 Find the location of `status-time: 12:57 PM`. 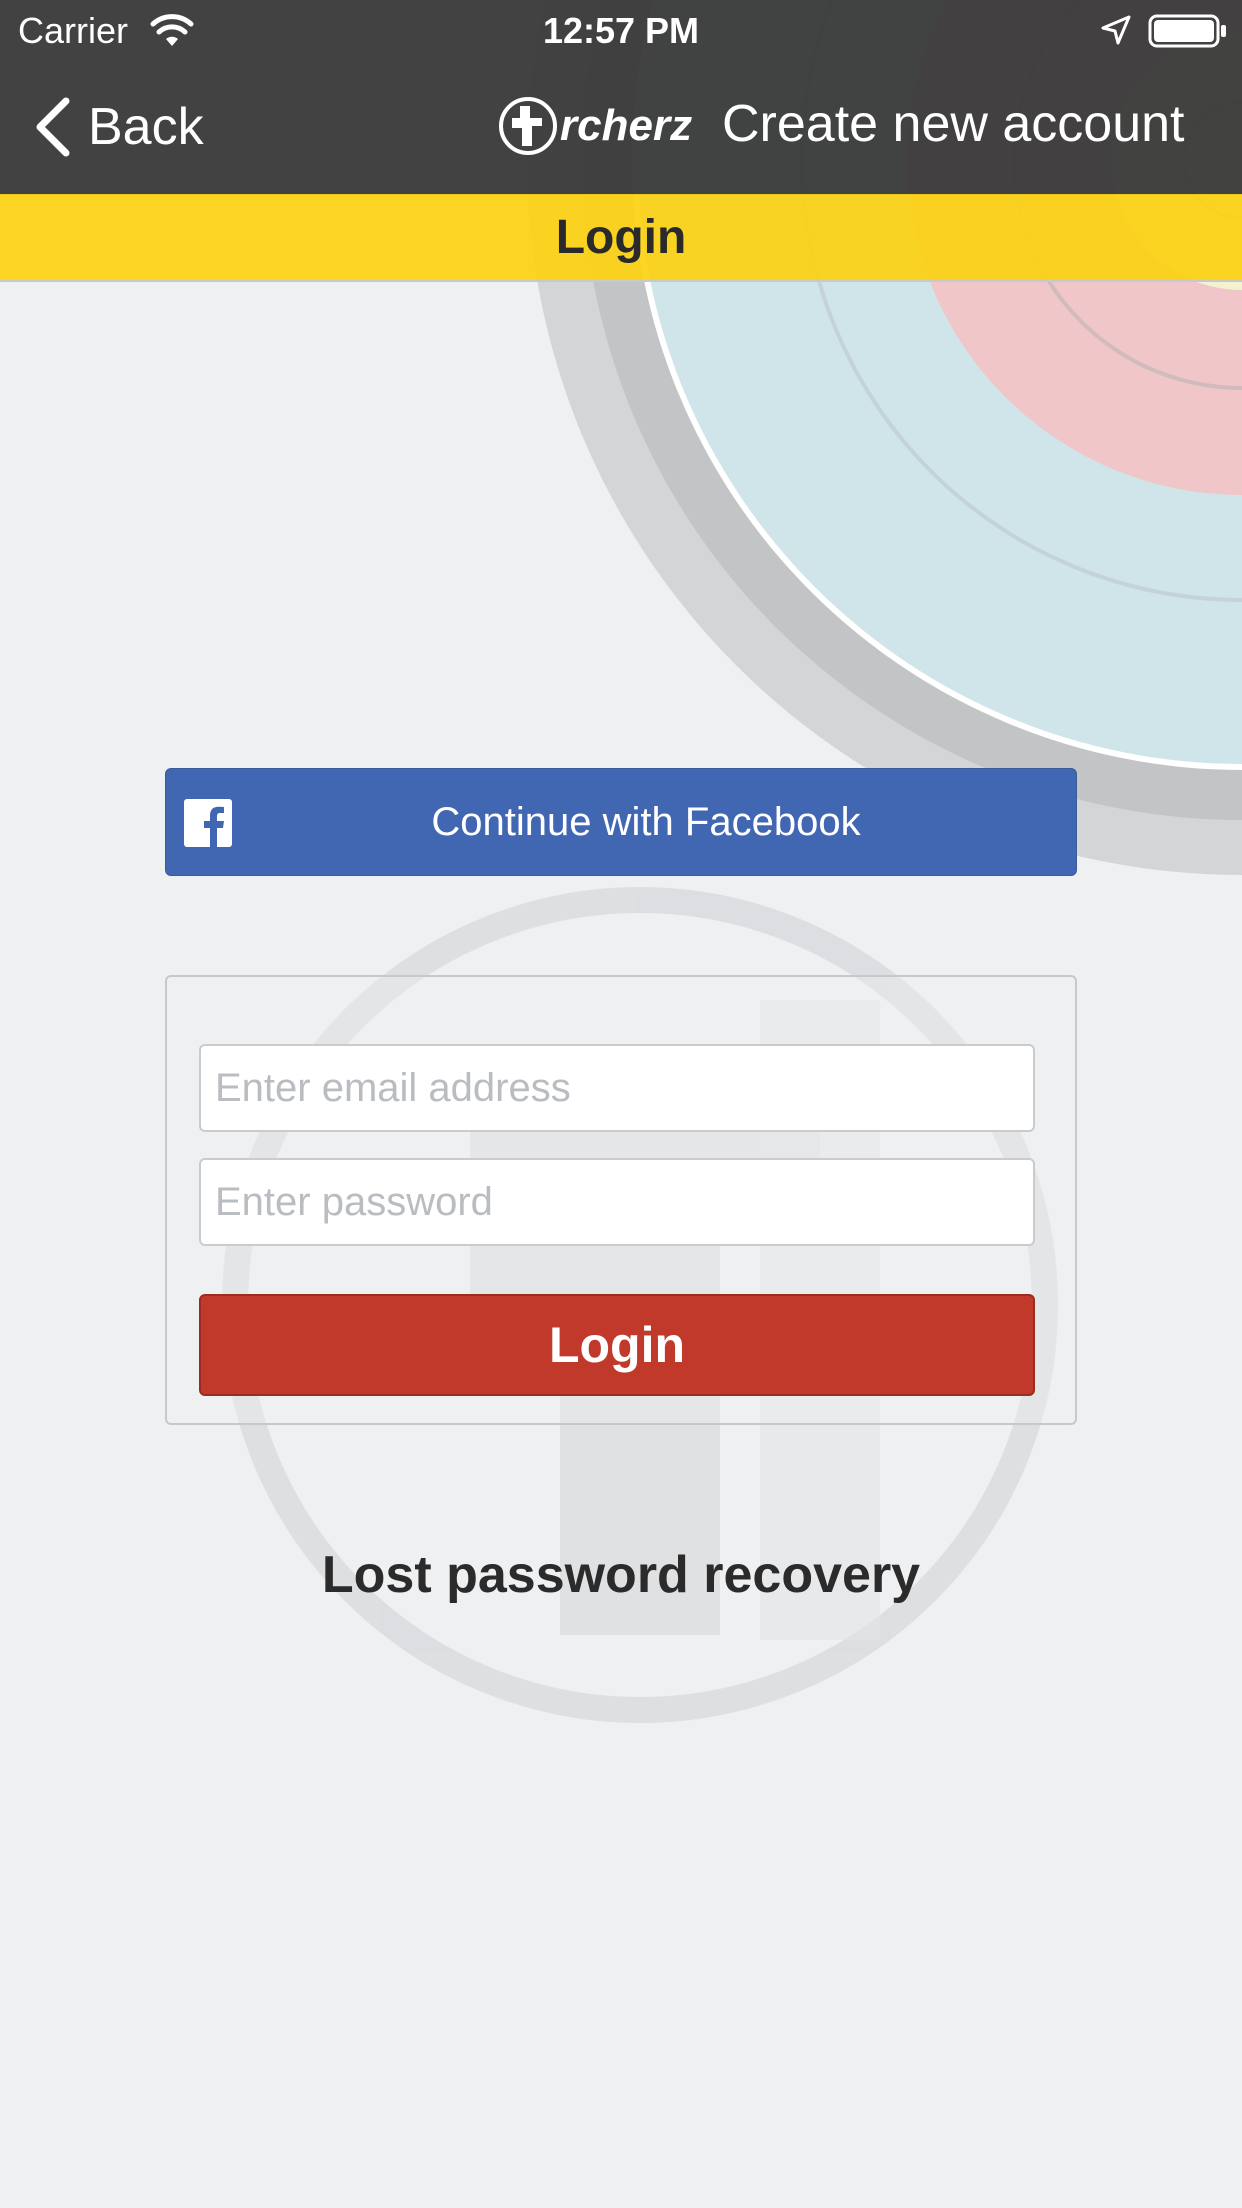

status-time: 12:57 PM is located at coordinates (621, 30).